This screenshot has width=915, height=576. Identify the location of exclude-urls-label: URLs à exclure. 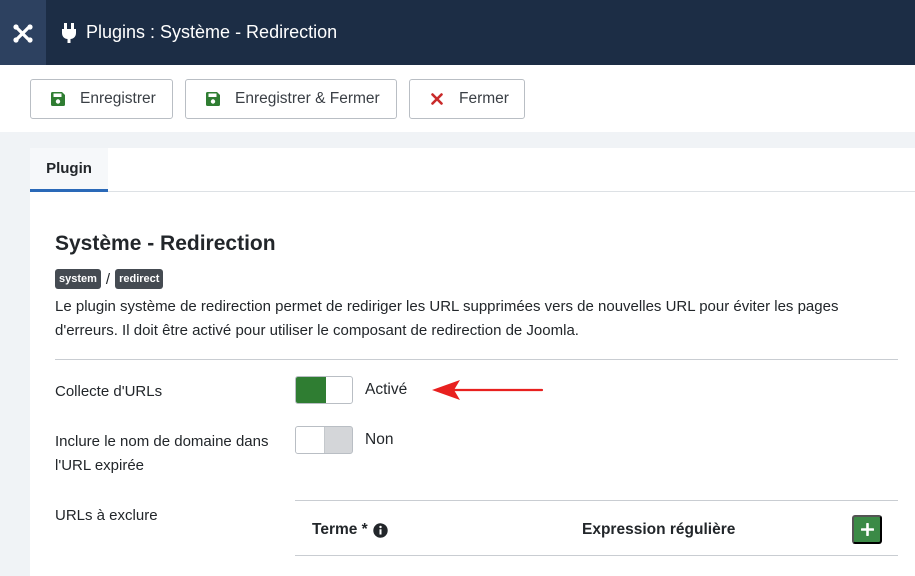
(106, 515).